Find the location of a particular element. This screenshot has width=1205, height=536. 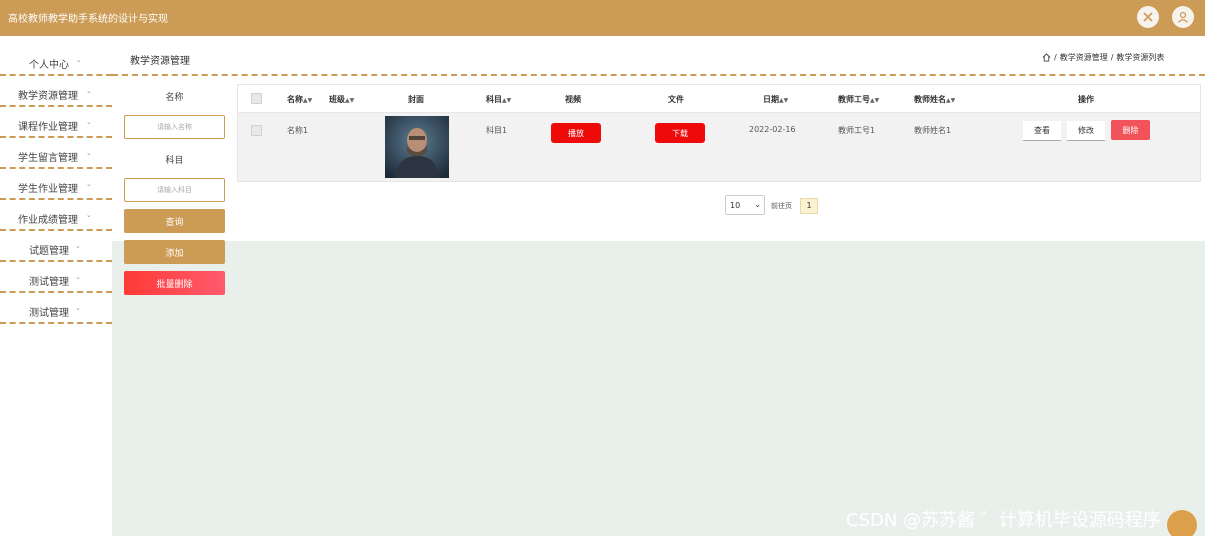

column-header-file: 文件 is located at coordinates (676, 99).